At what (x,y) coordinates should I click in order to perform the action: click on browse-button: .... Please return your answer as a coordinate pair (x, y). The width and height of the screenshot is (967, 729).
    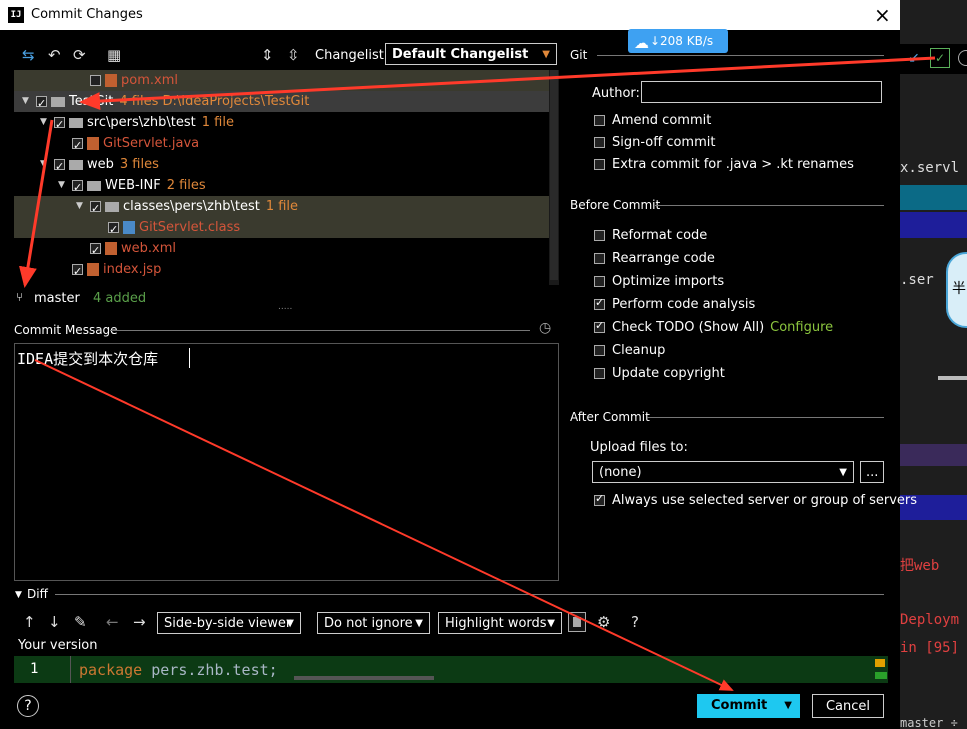
    Looking at the image, I should click on (872, 472).